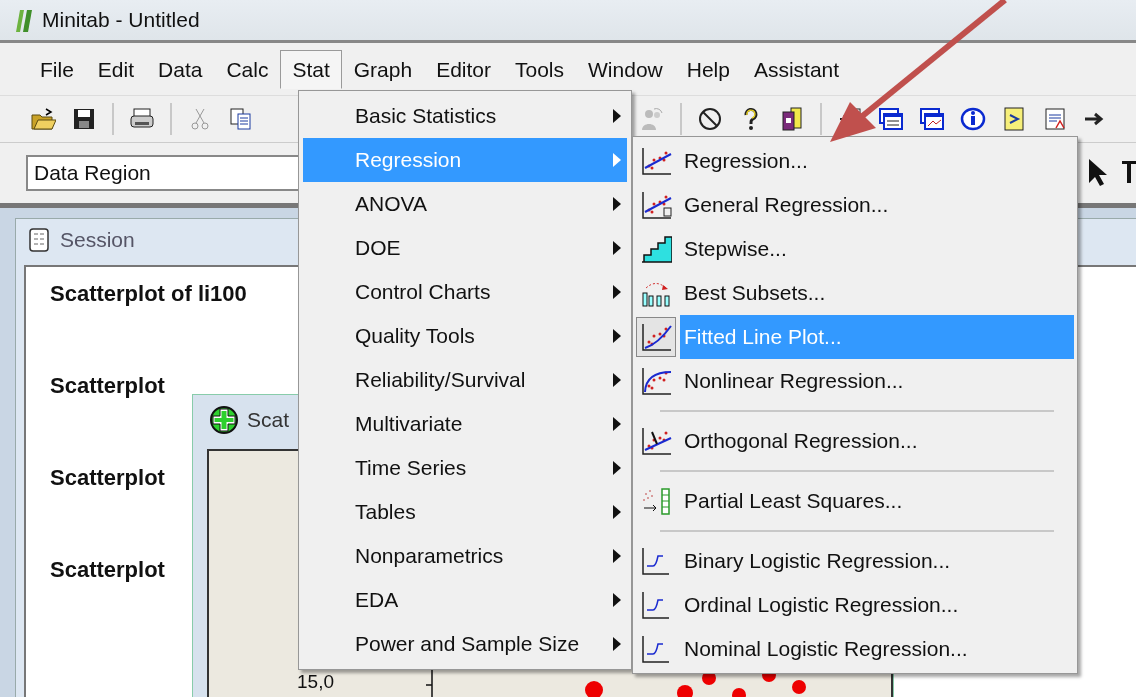 The width and height of the screenshot is (1136, 697). What do you see at coordinates (465, 336) in the screenshot?
I see `menu-item: Quality Tools` at bounding box center [465, 336].